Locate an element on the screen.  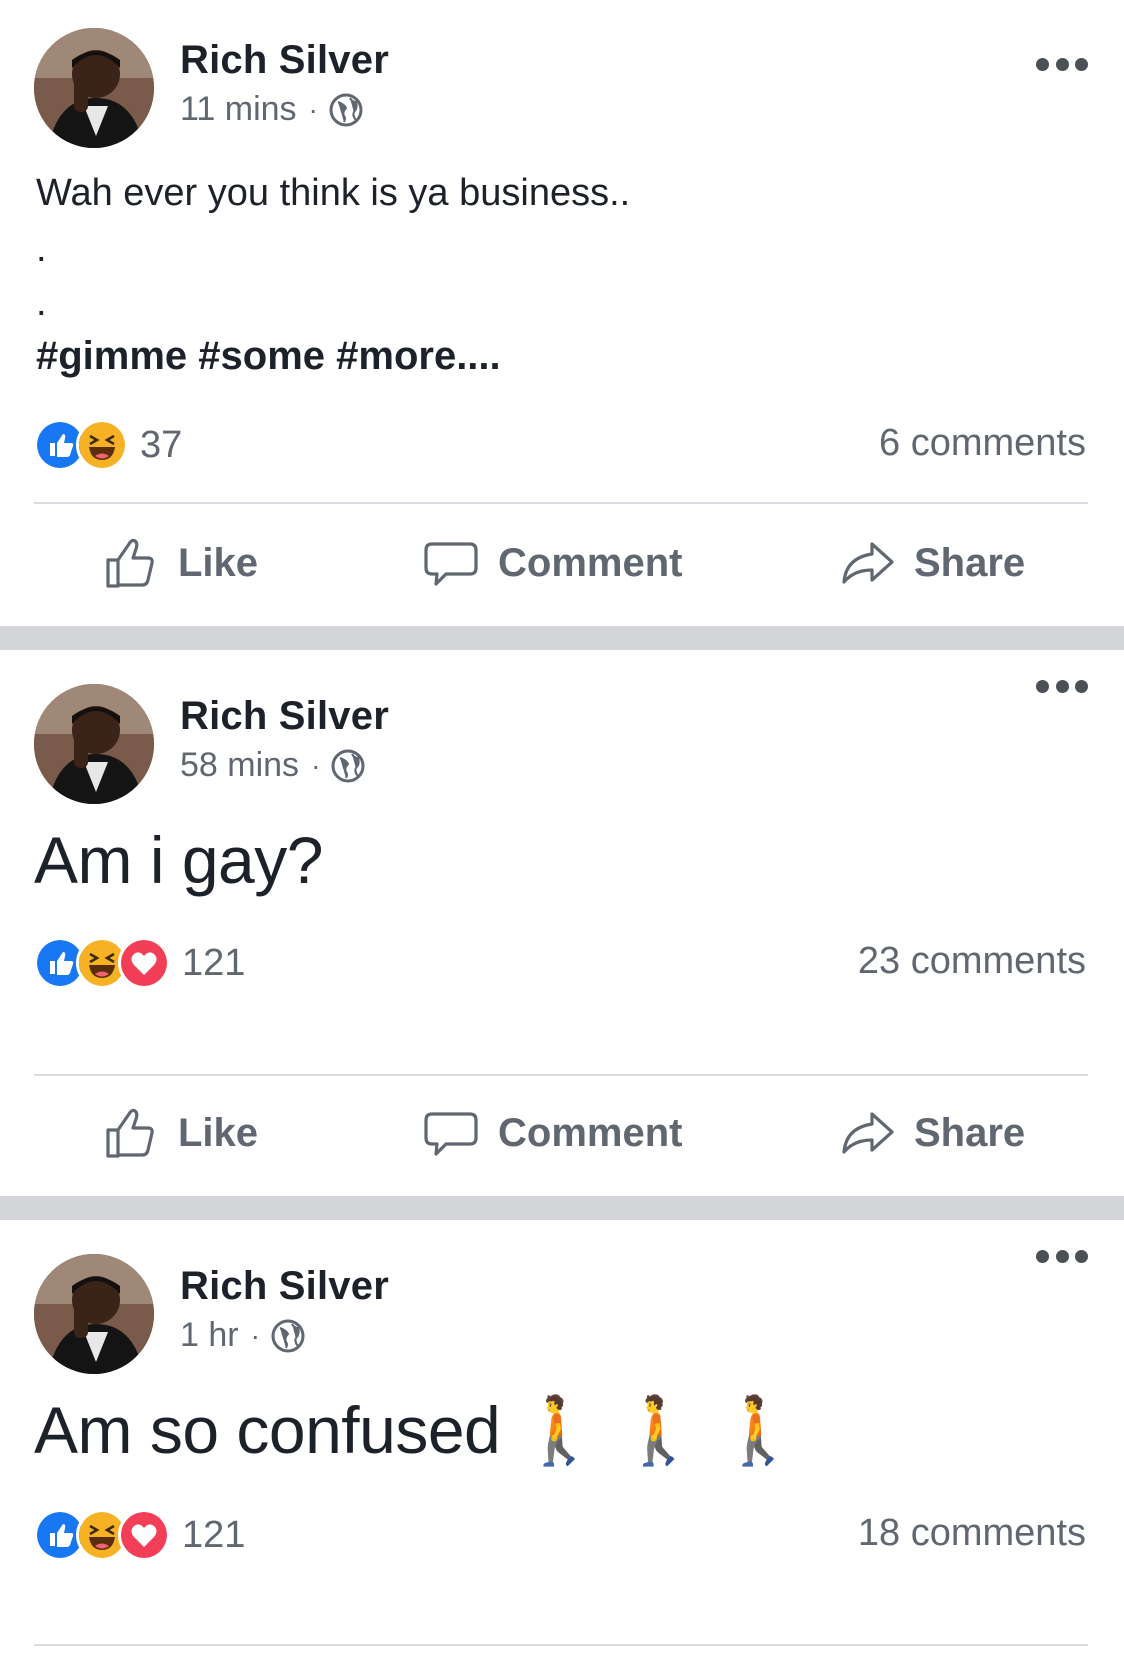
post-meta: 11 mins · is located at coordinates (272, 109).